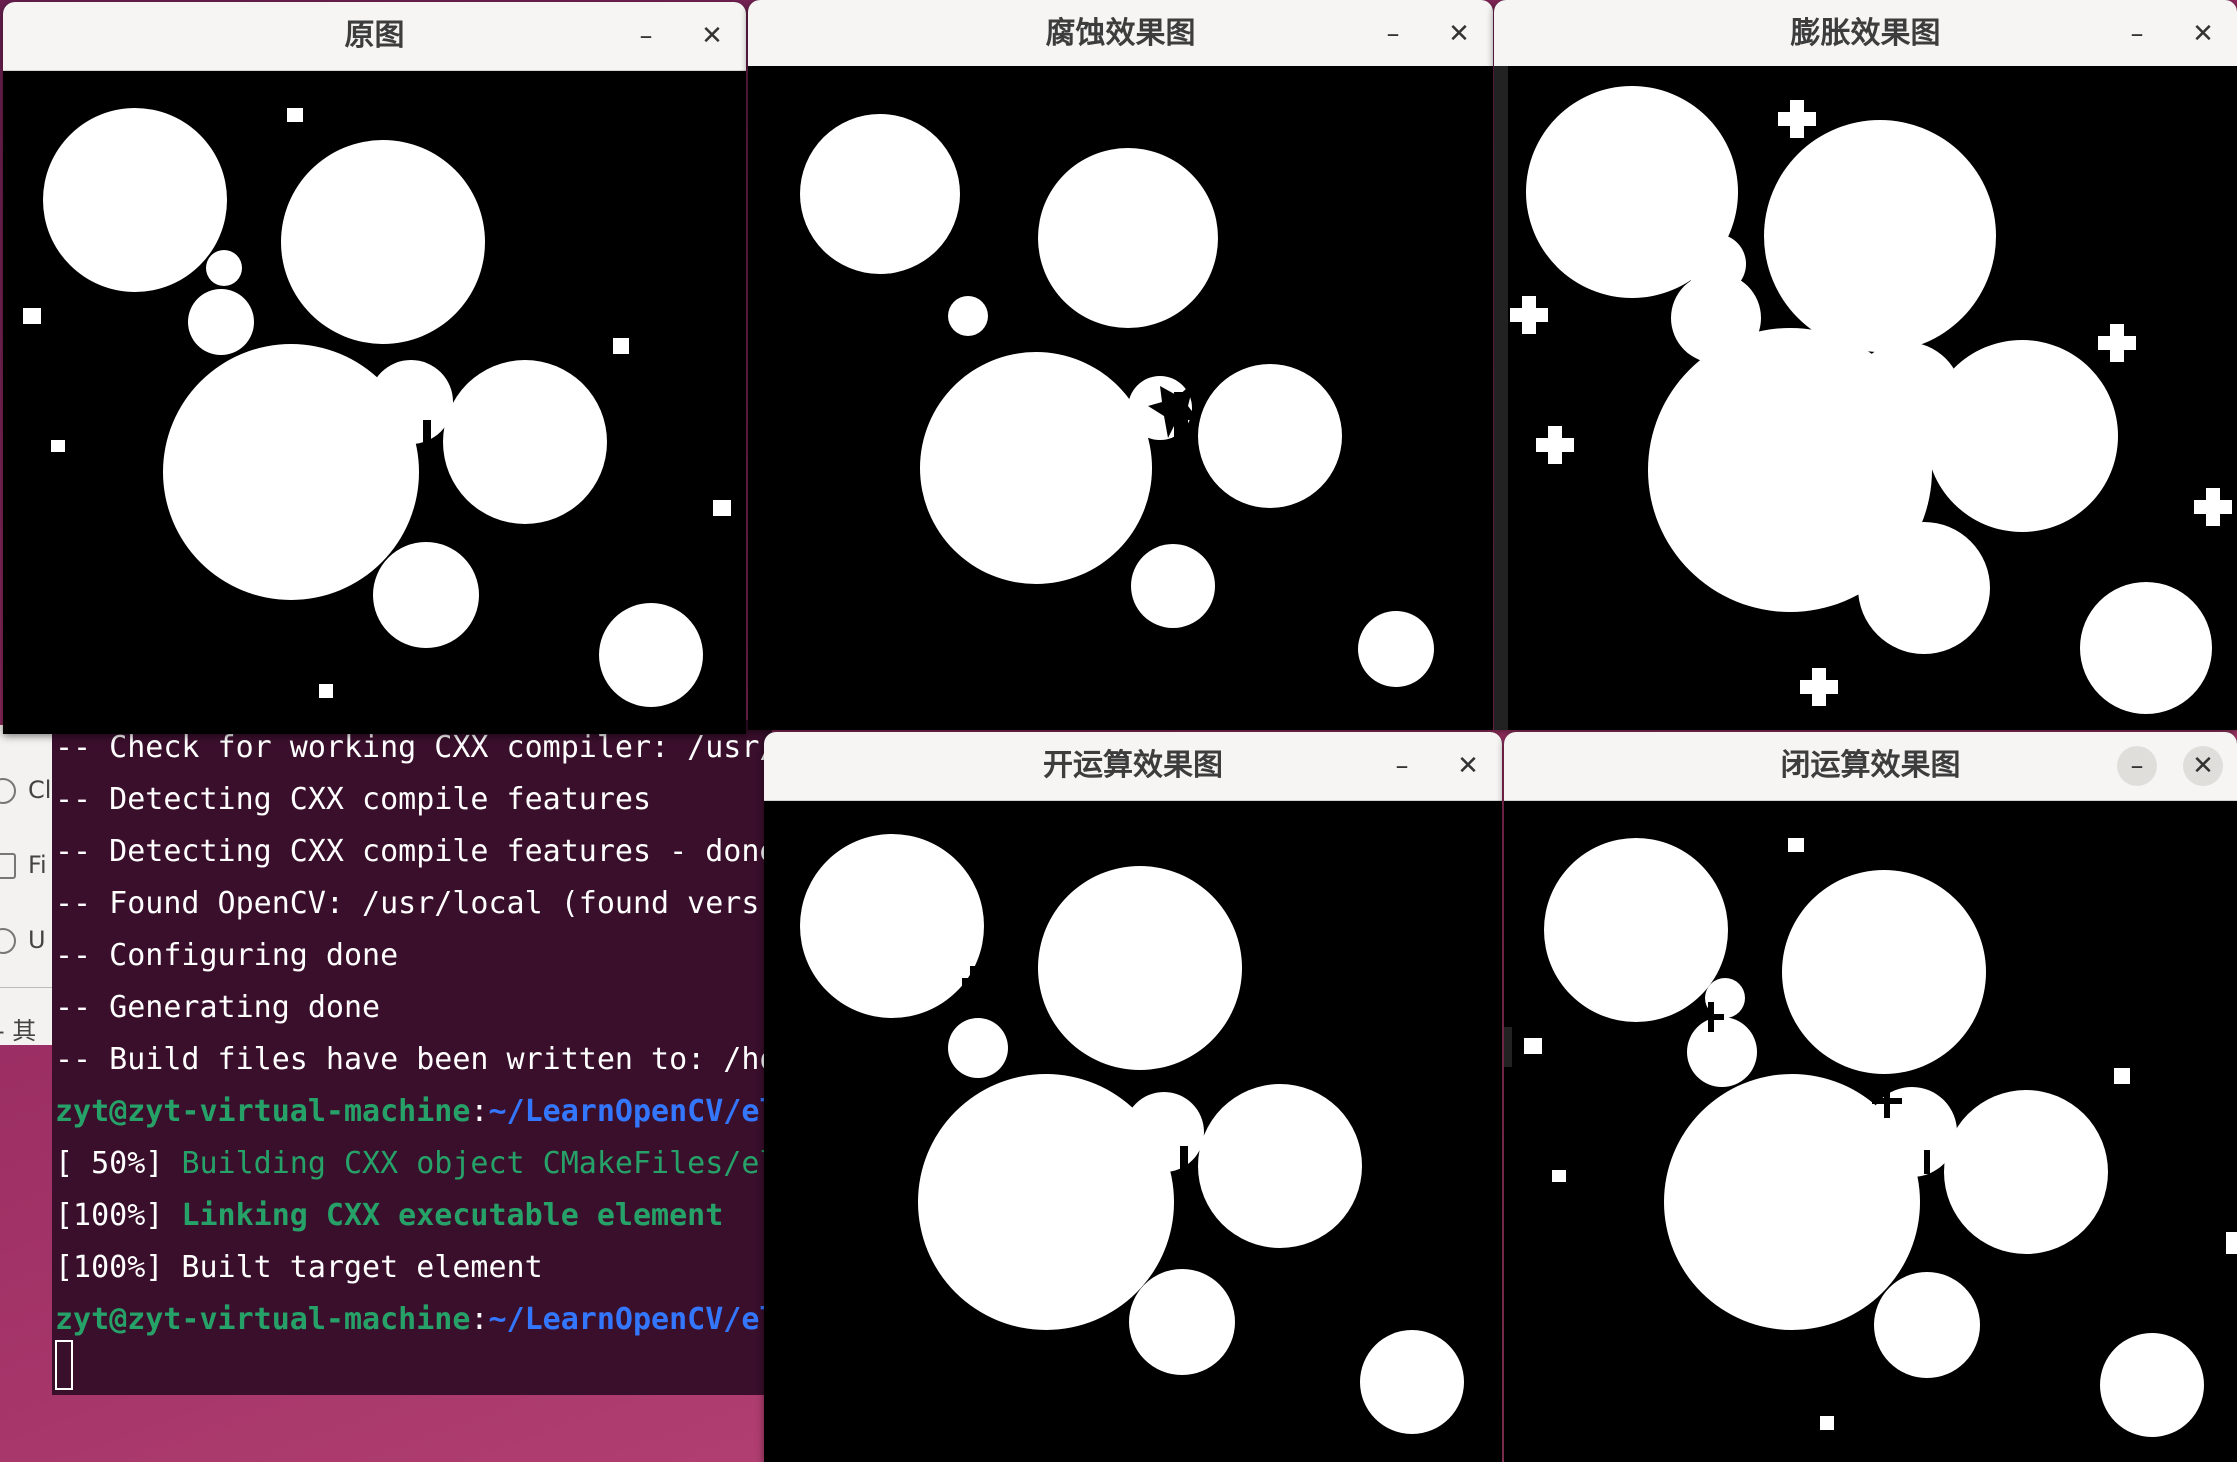 This screenshot has height=1462, width=2237. What do you see at coordinates (37, 865) in the screenshot?
I see `sidebar-entry-label: Fi` at bounding box center [37, 865].